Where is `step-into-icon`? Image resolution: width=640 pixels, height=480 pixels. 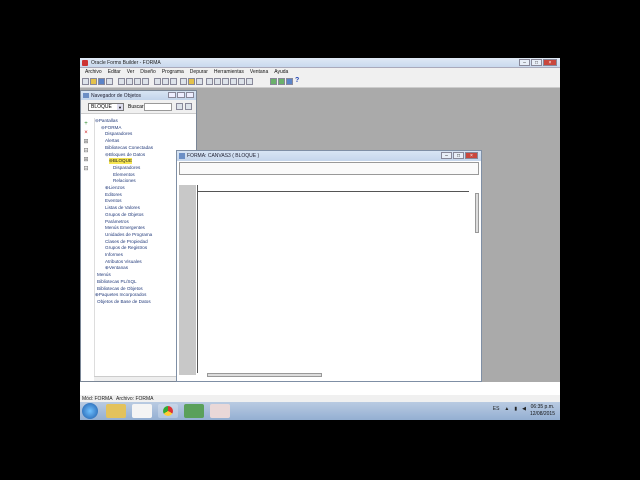
step-into-icon is located at coordinates (209, 81).